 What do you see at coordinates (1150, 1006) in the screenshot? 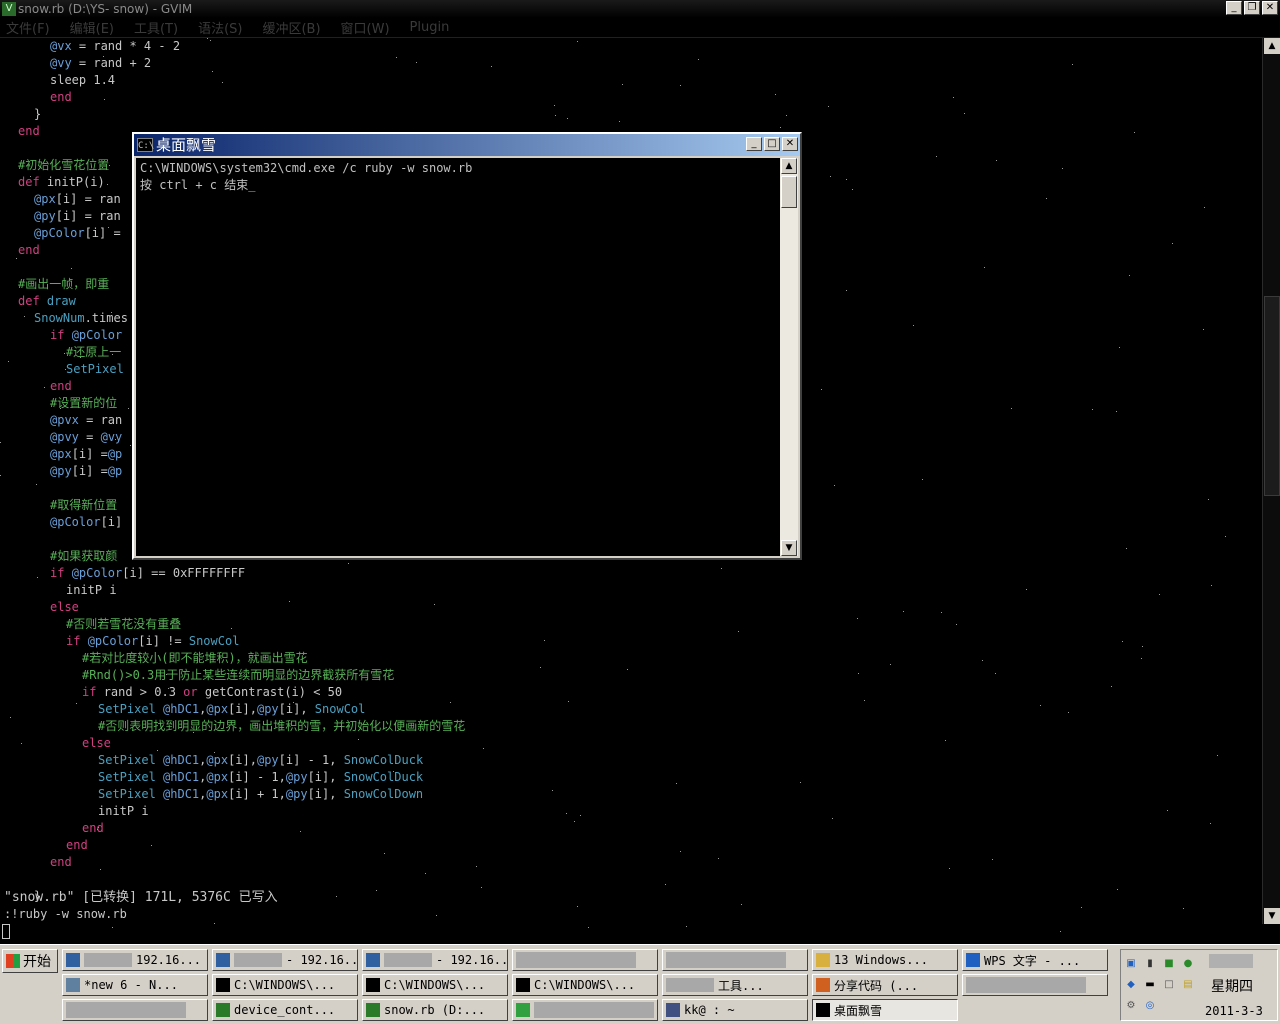
I see `info-icon: ◎` at bounding box center [1150, 1006].